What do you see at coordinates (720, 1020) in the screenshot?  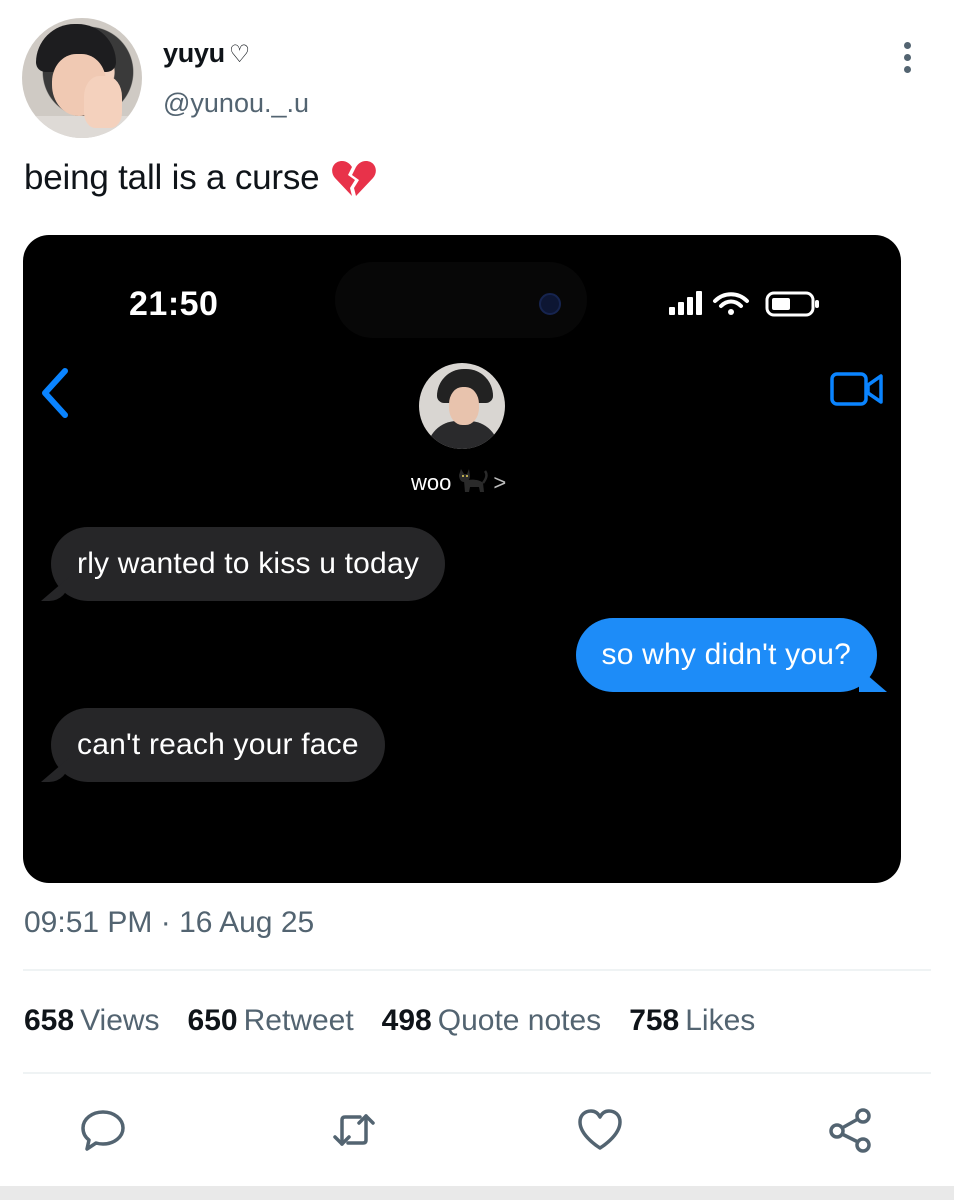 I see `stat-likes-label: Likes` at bounding box center [720, 1020].